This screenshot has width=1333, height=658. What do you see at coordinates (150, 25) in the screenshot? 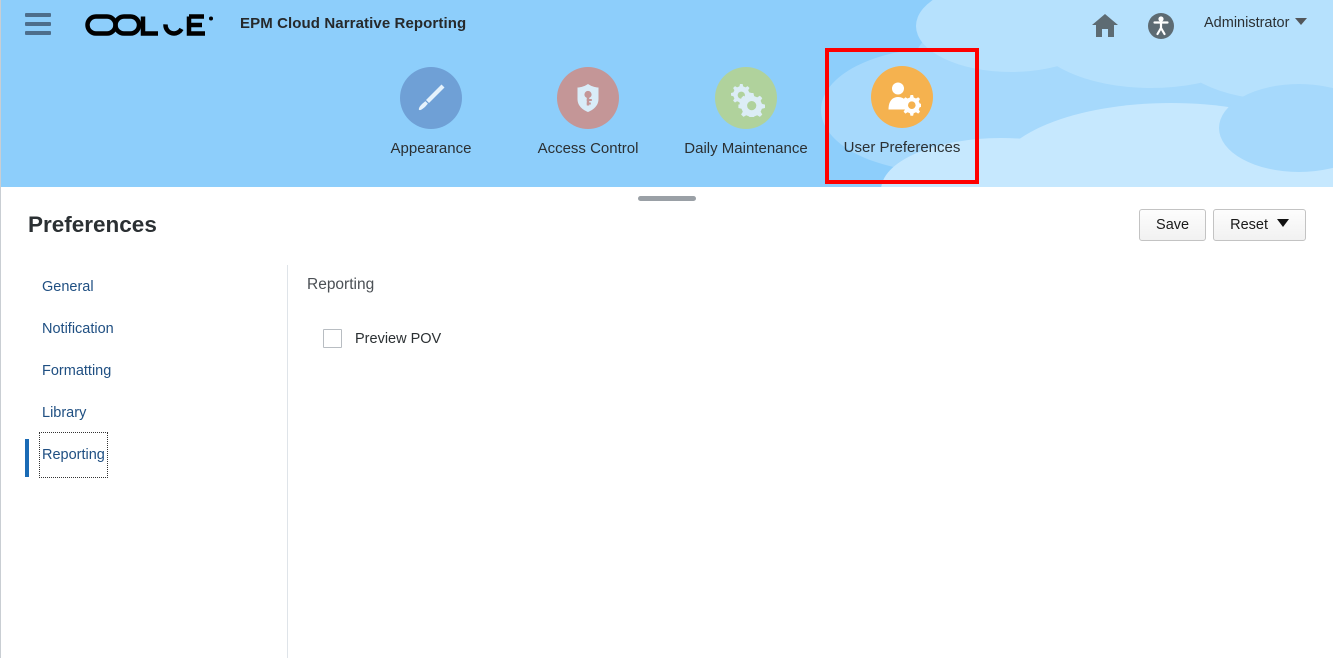
I see `oracle-logo` at bounding box center [150, 25].